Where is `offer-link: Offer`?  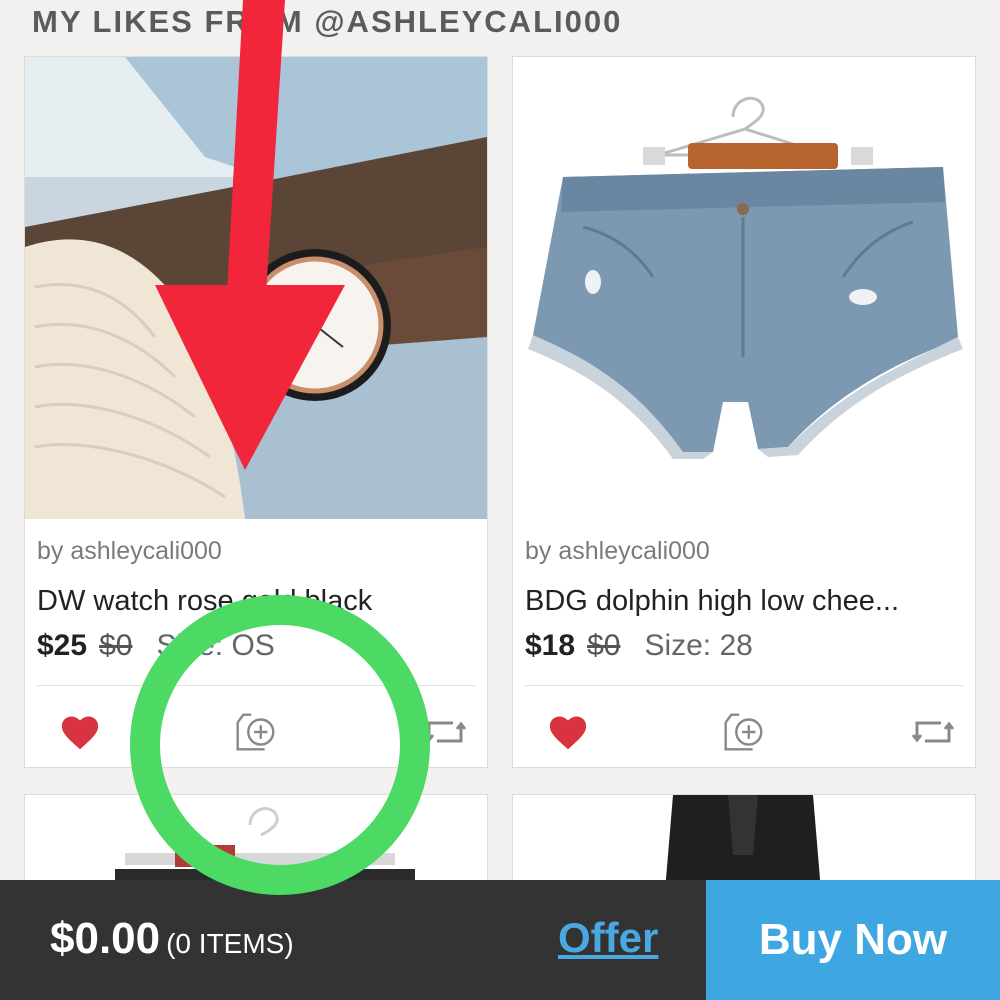 offer-link: Offer is located at coordinates (608, 938).